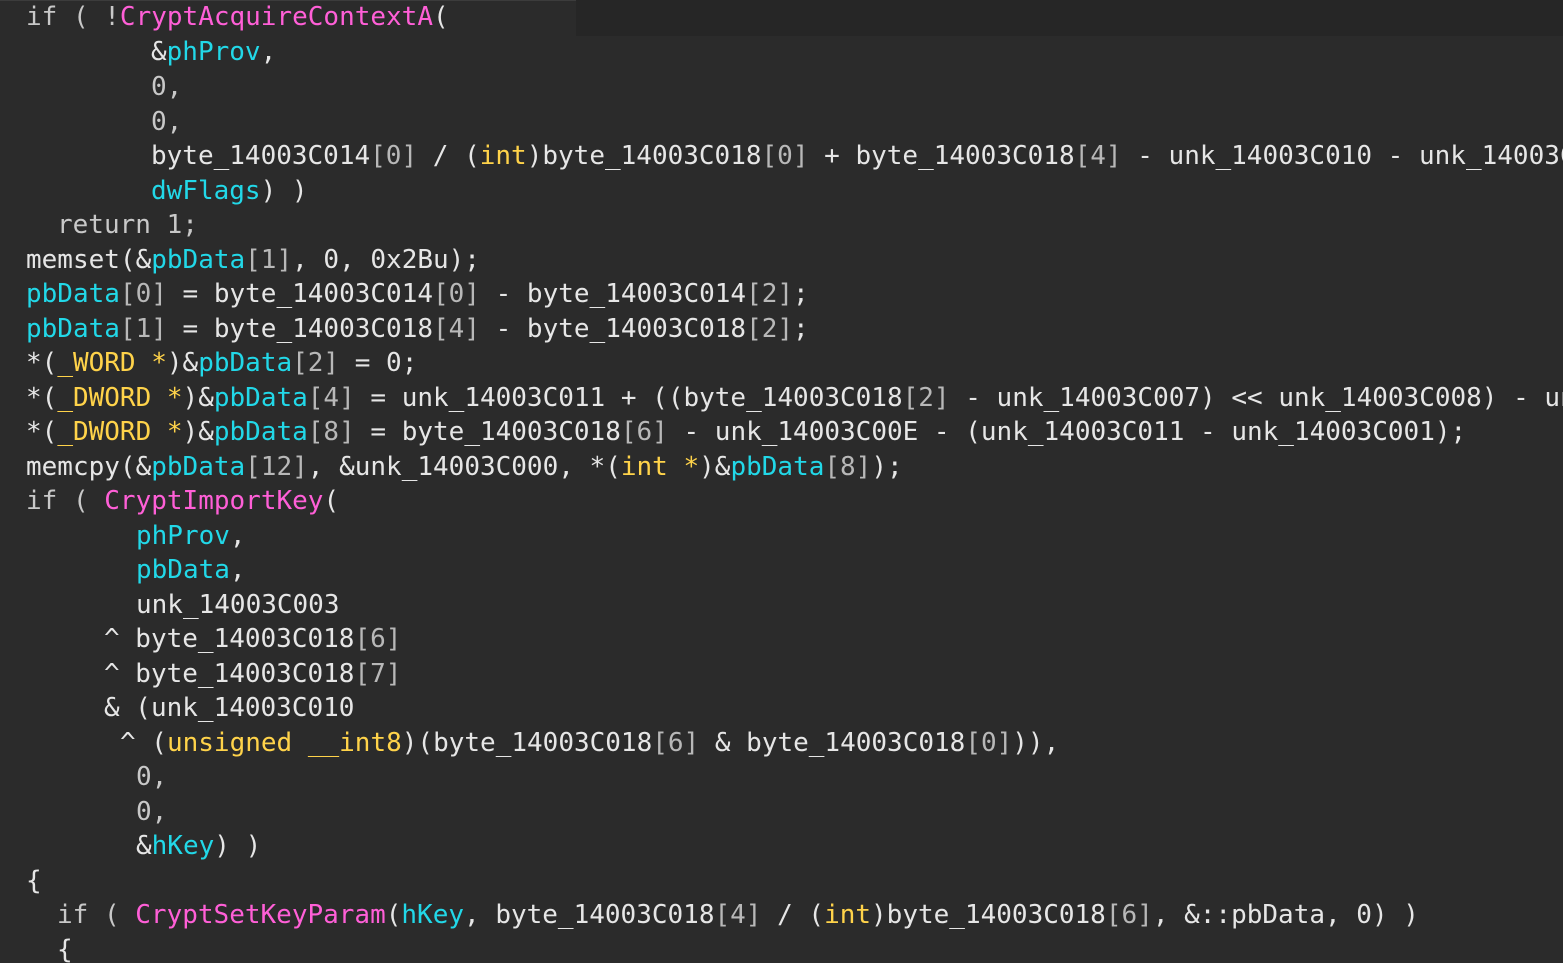 The height and width of the screenshot is (963, 1563). Describe the element at coordinates (206, 191) in the screenshot. I see `code-token: dwFlags` at that location.